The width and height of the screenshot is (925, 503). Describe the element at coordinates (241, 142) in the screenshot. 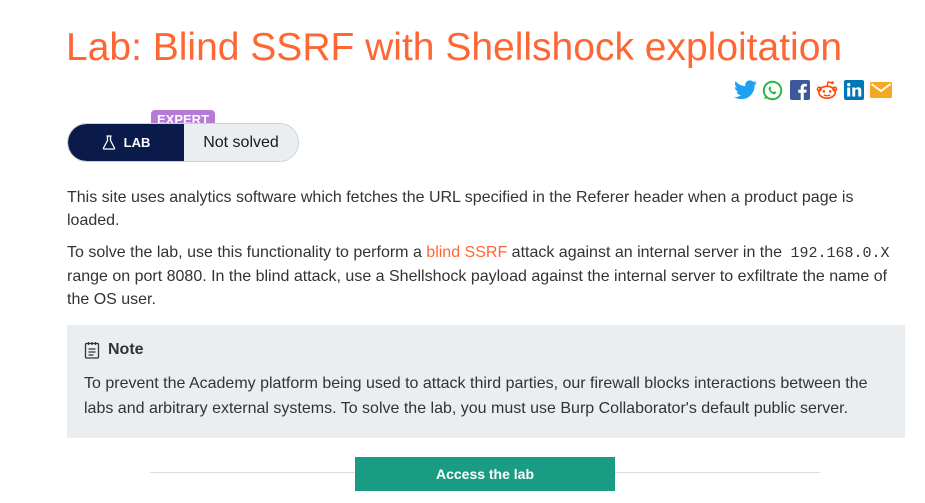

I see `solved-status: Not solved` at that location.